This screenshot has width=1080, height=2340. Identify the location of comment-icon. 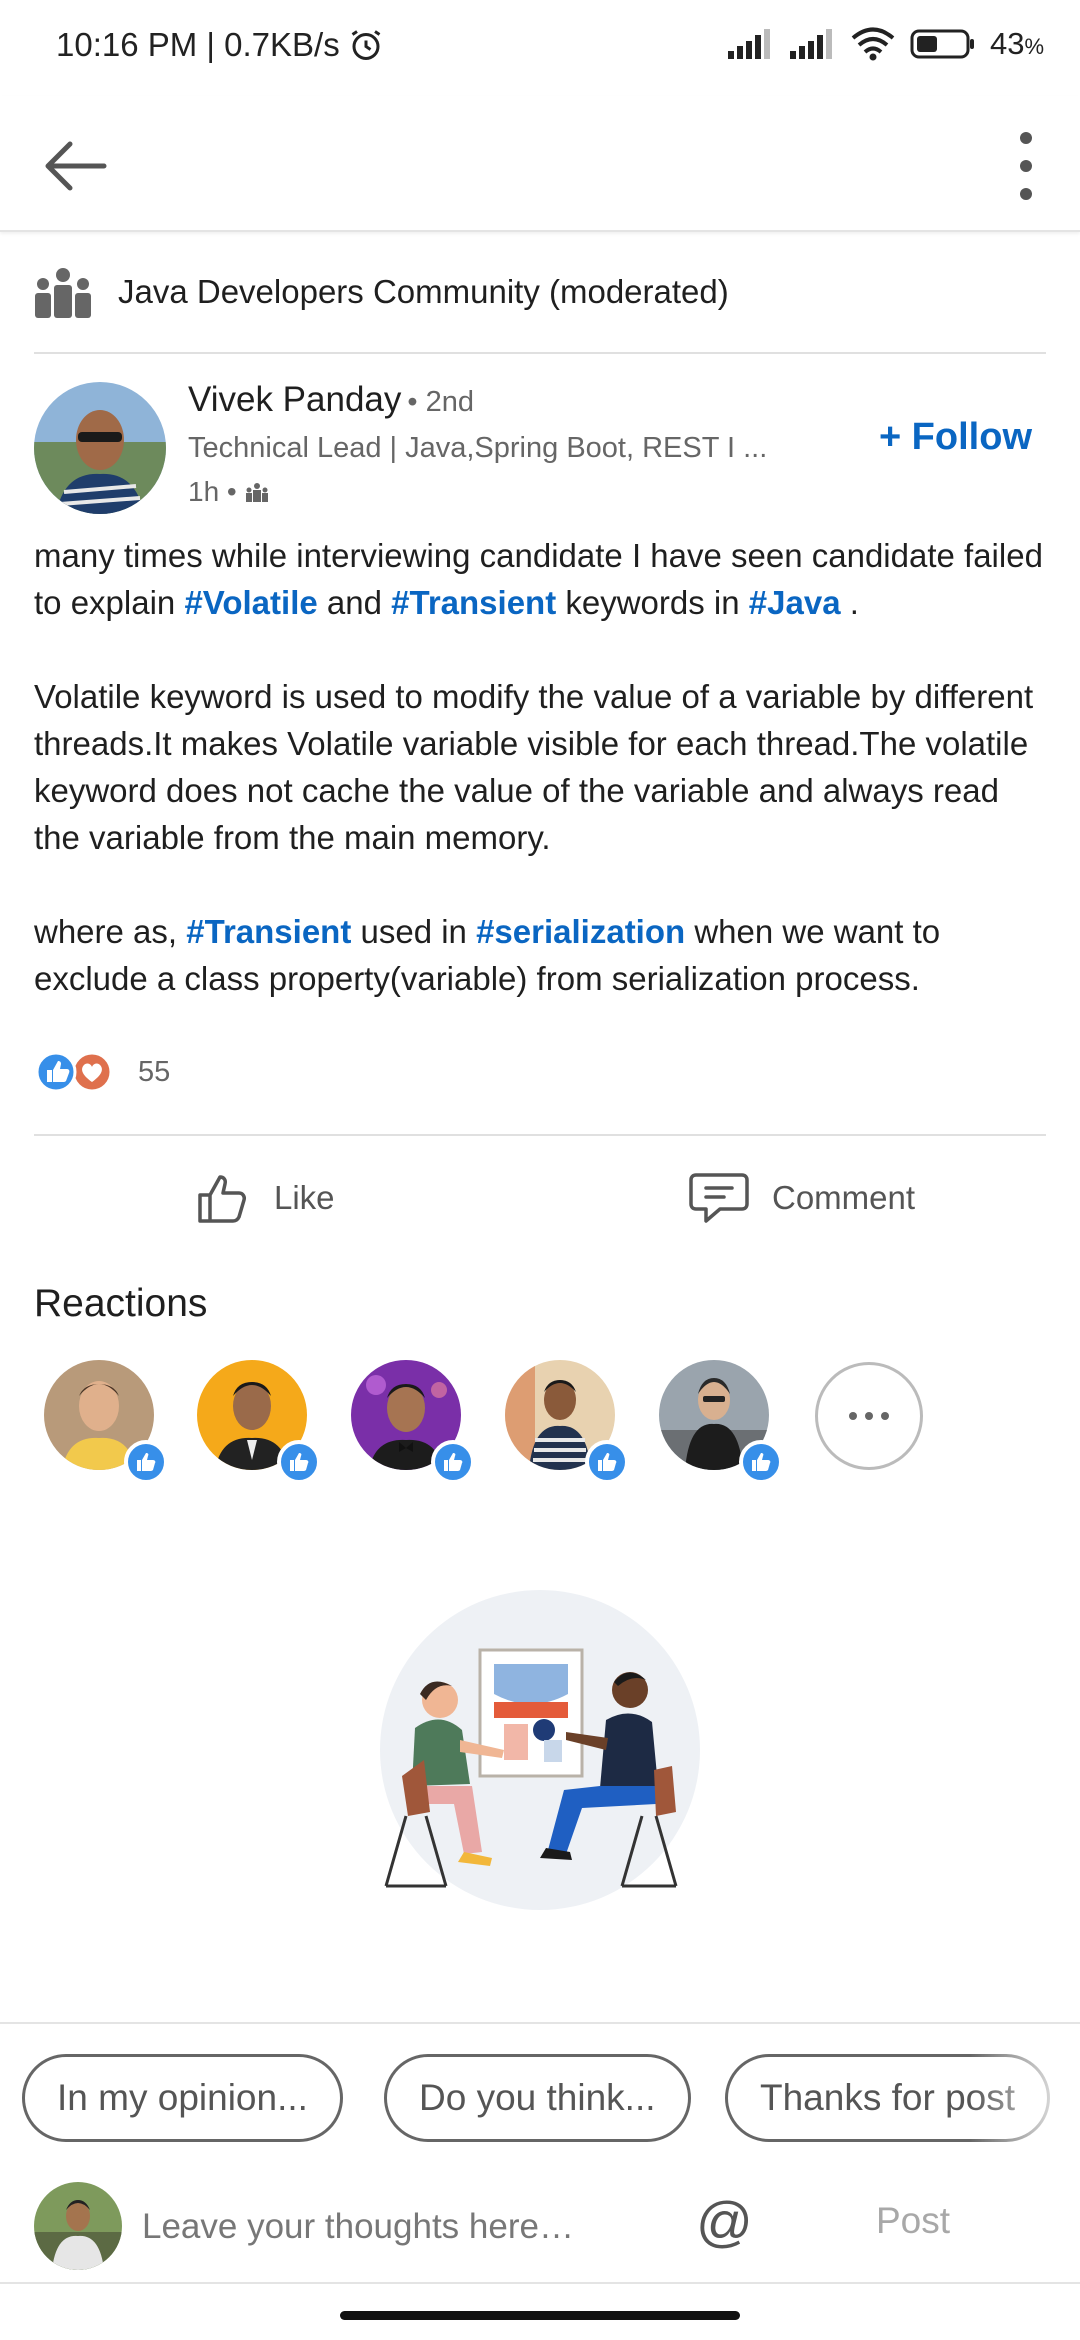
(719, 1198).